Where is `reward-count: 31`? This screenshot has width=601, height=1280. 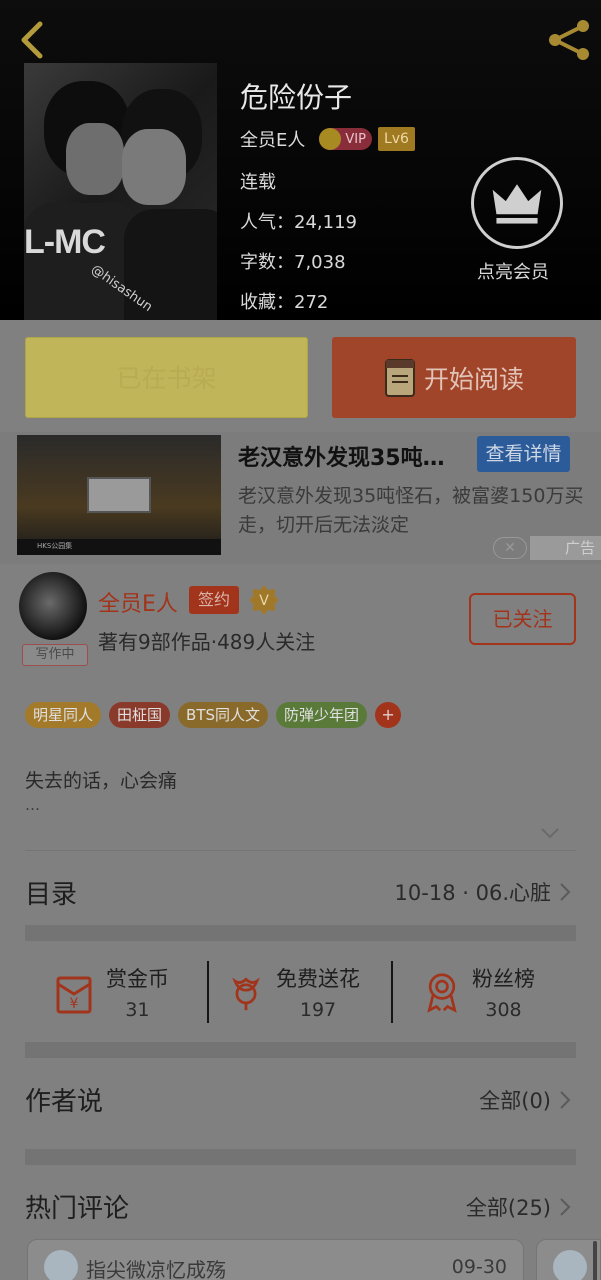
reward-count: 31 is located at coordinates (137, 1010).